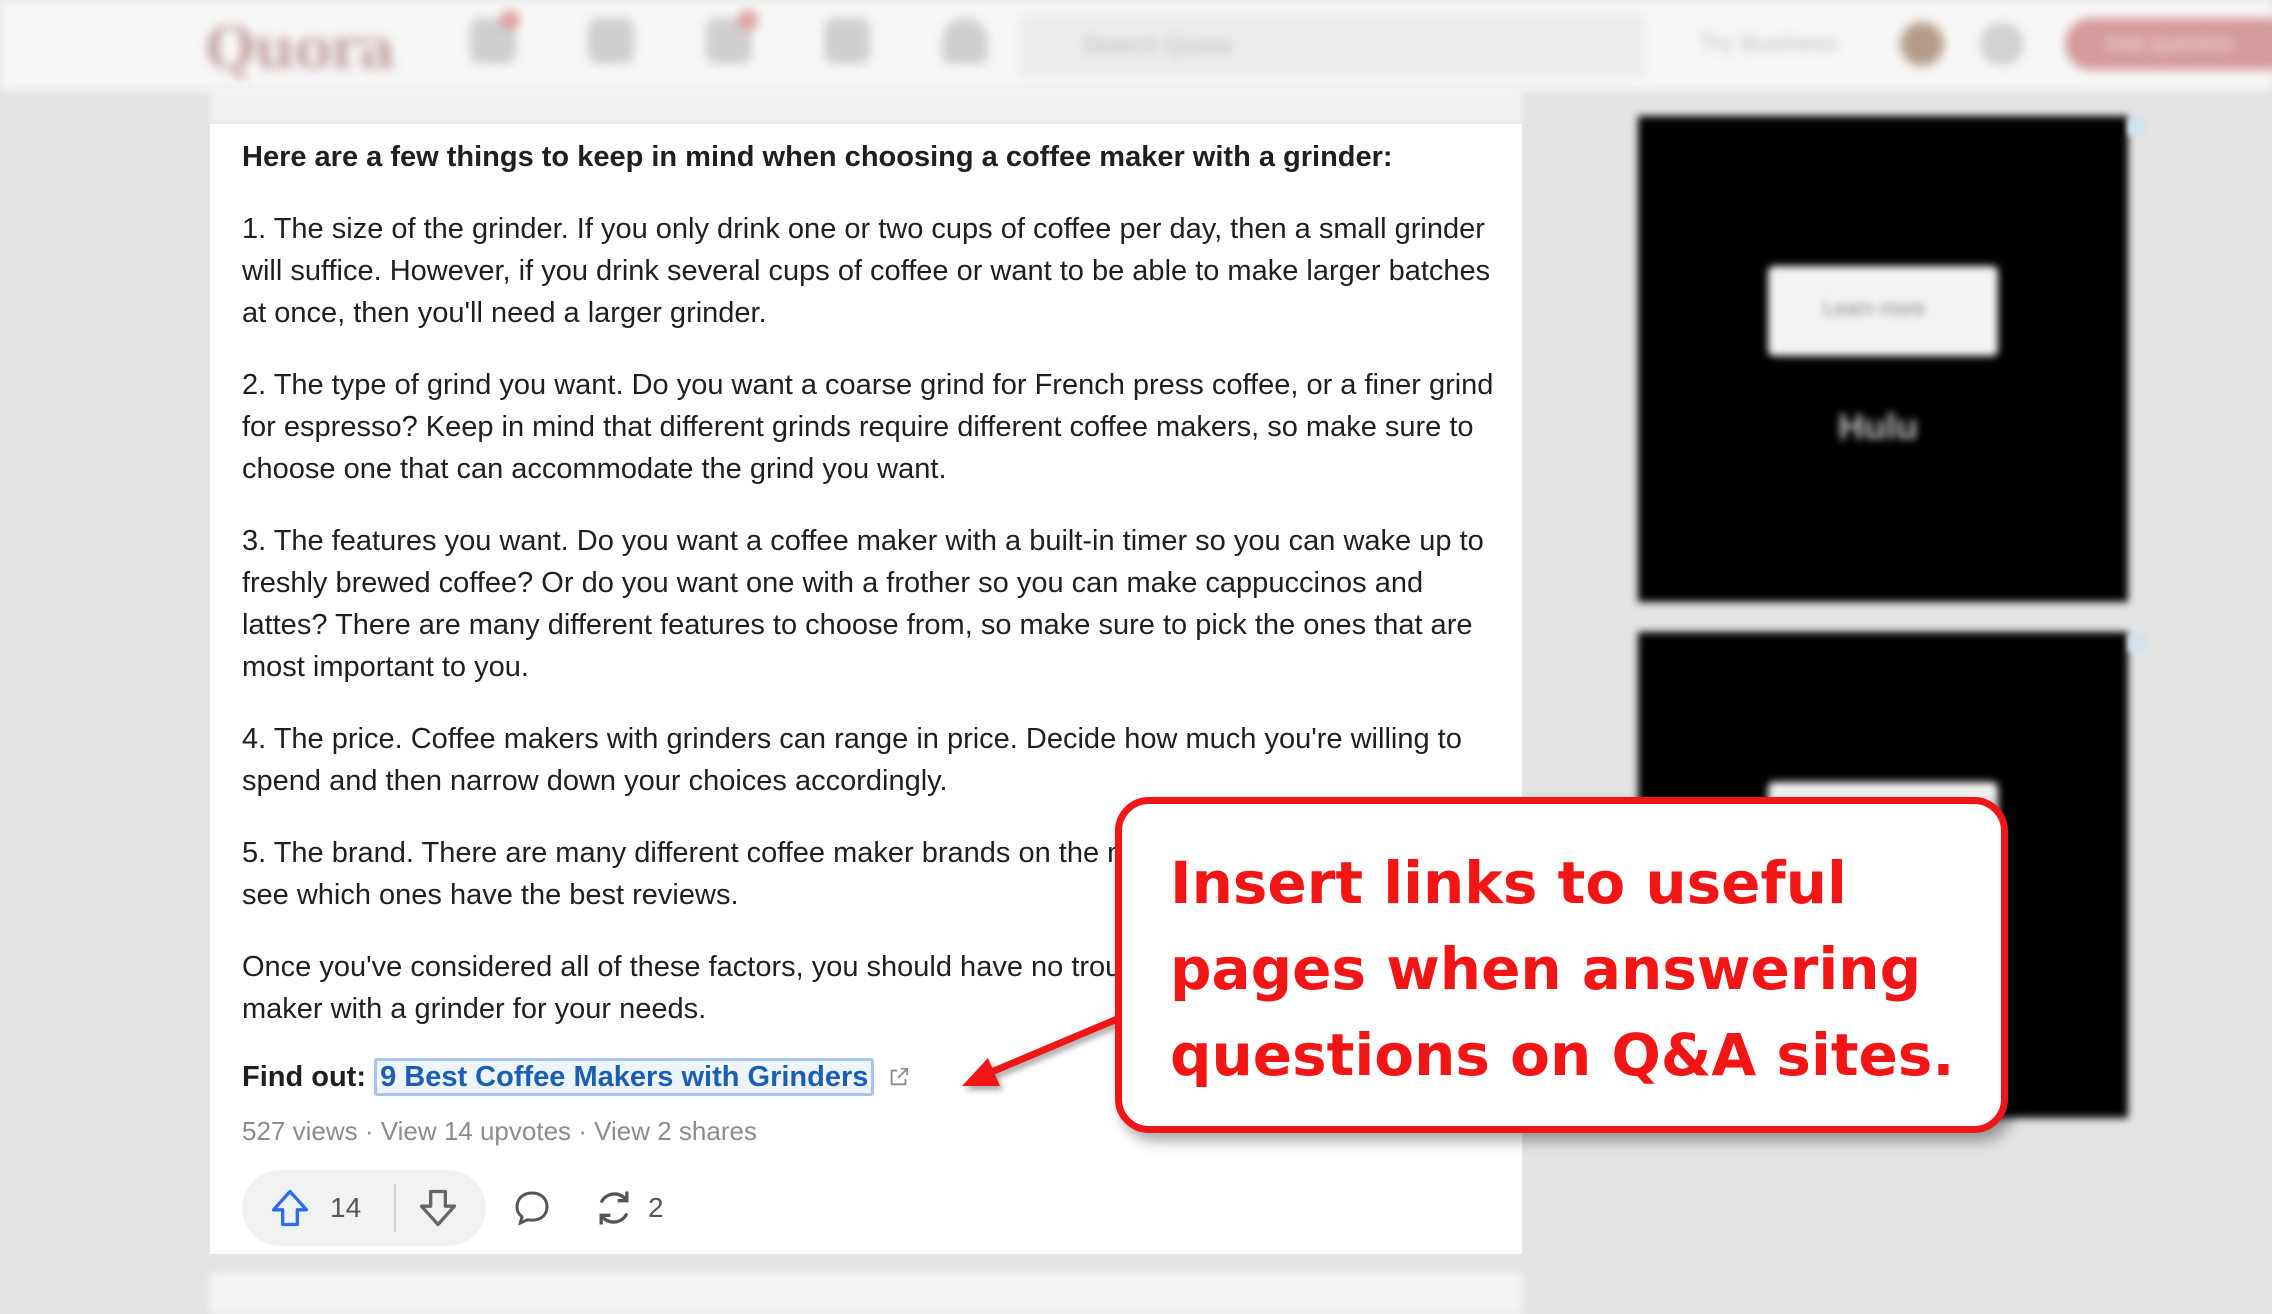 This screenshot has height=1314, width=2272. What do you see at coordinates (1874, 309) in the screenshot?
I see `ad-button-label: Learn more` at bounding box center [1874, 309].